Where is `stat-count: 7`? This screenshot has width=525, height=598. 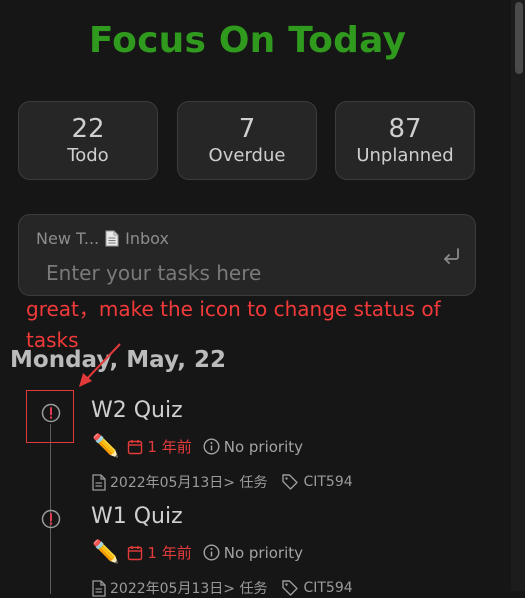 stat-count: 7 is located at coordinates (247, 129).